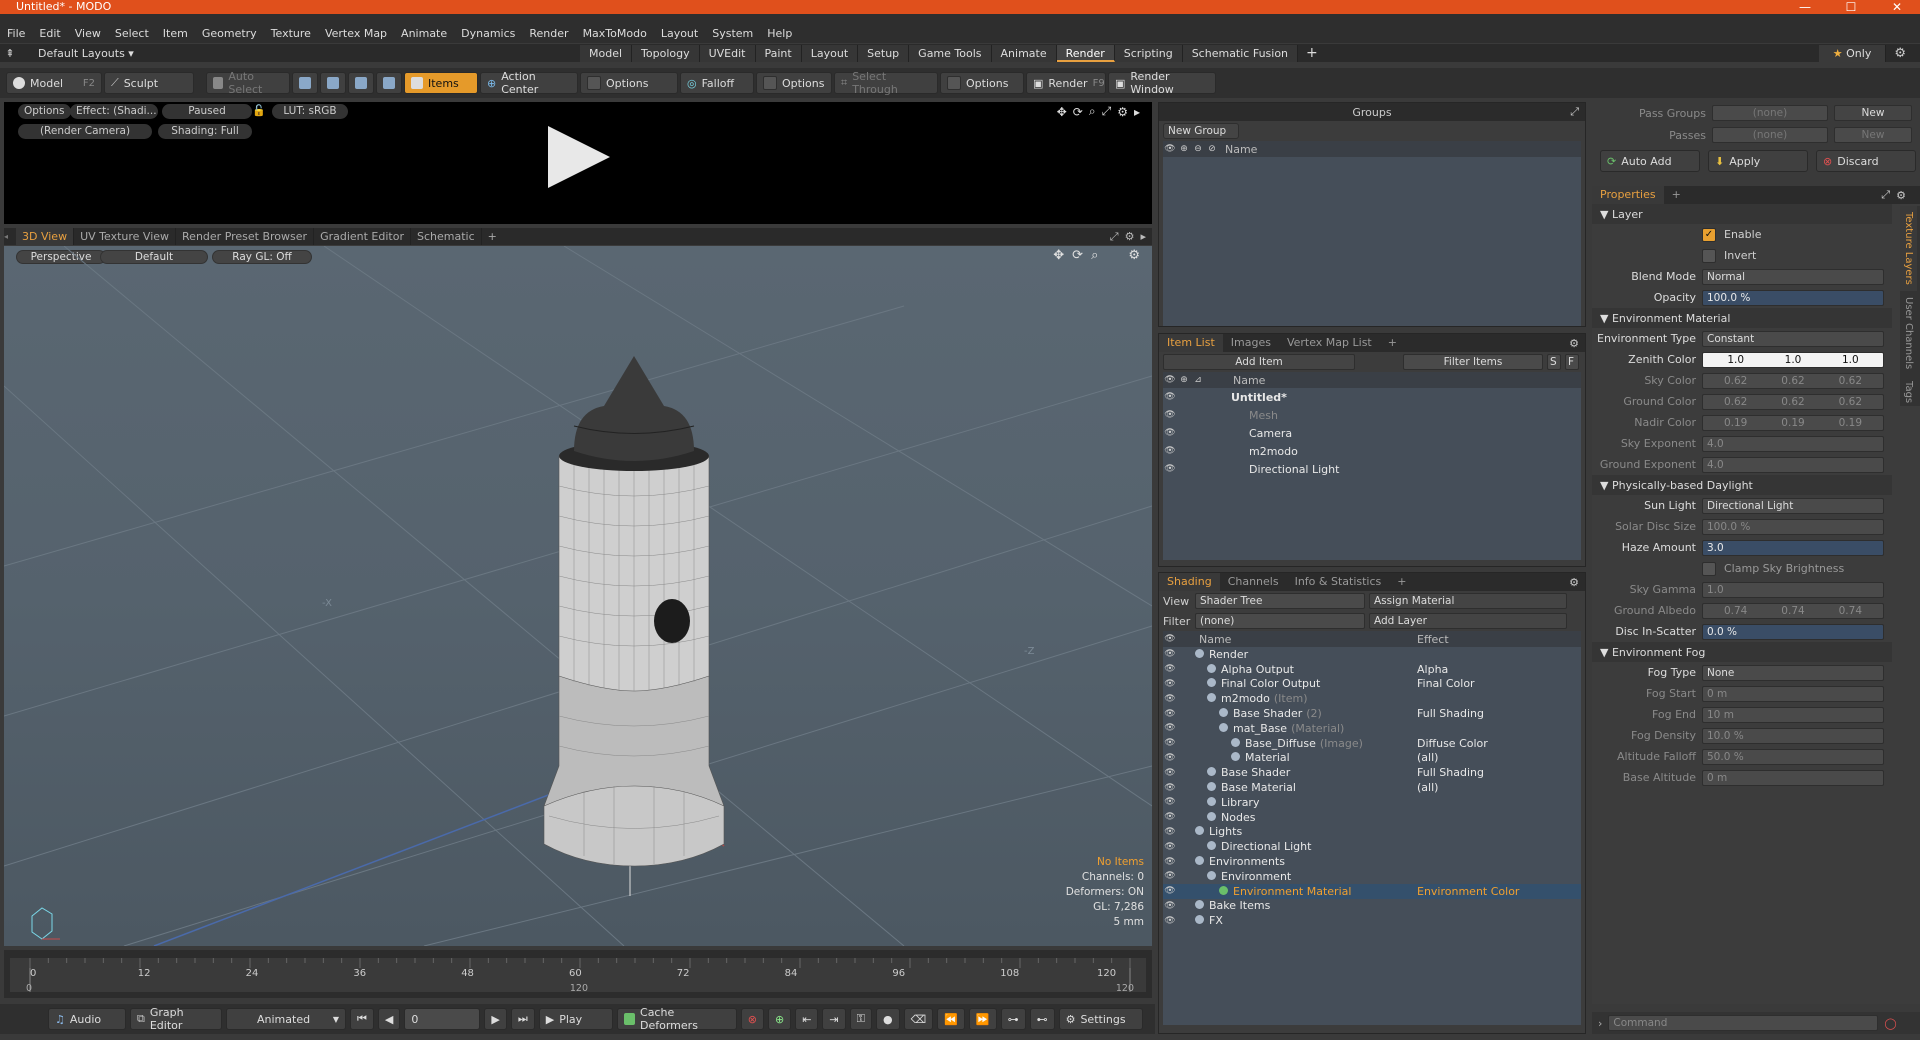 The image size is (1920, 1040). What do you see at coordinates (1372, 817) in the screenshot?
I see `shader-tree-row: 👁 Nodes` at bounding box center [1372, 817].